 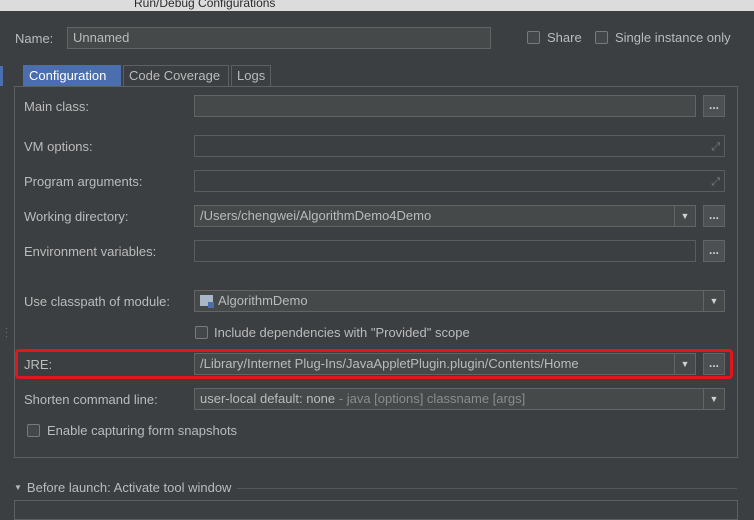 What do you see at coordinates (142, 430) in the screenshot?
I see `capture-snapshots-label: Enable capturing form snapshots` at bounding box center [142, 430].